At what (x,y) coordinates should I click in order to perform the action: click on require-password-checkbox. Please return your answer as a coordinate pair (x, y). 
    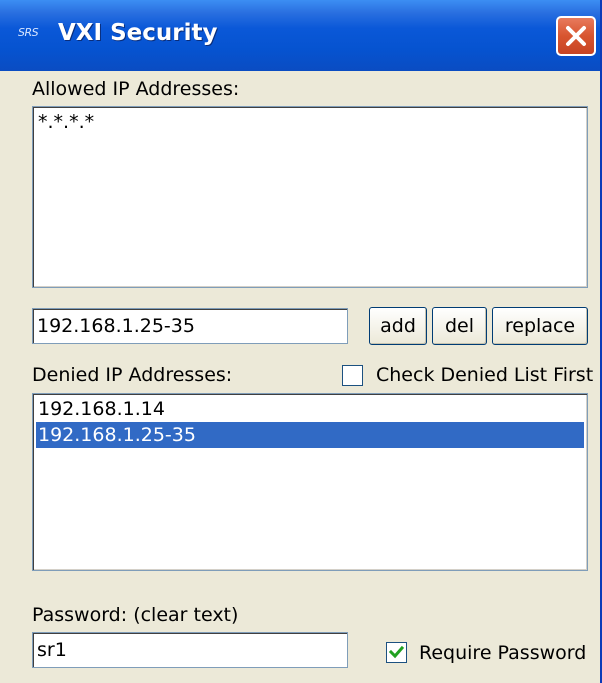
    Looking at the image, I should click on (396, 652).